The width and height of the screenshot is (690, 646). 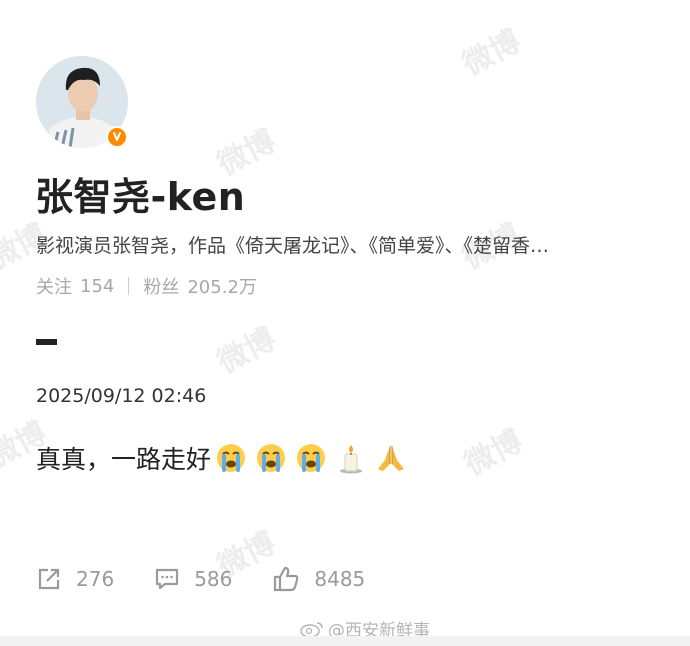 What do you see at coordinates (391, 458) in the screenshot?
I see `folded-hands-icon` at bounding box center [391, 458].